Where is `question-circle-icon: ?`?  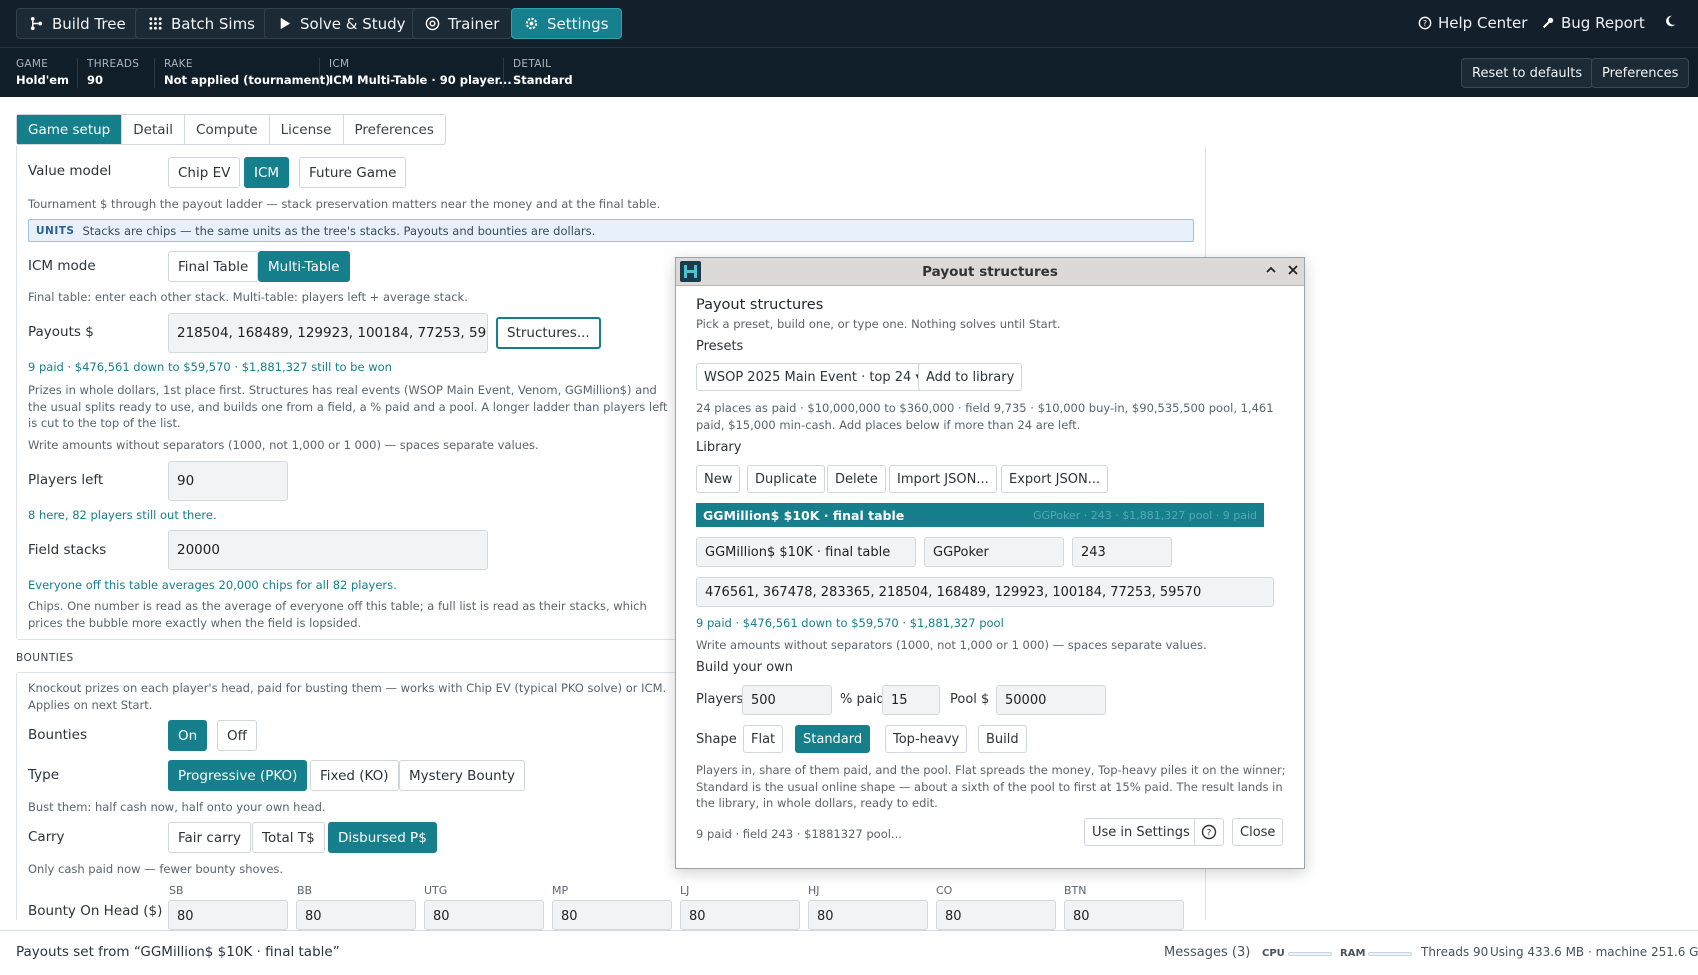 question-circle-icon: ? is located at coordinates (1209, 832).